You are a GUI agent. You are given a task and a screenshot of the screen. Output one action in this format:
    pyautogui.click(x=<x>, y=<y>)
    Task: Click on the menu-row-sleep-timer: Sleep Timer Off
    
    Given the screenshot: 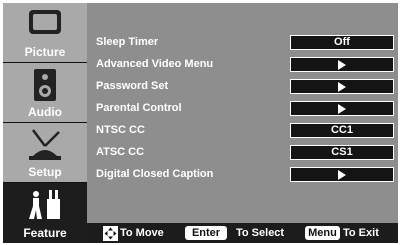 What is the action you would take?
    pyautogui.click(x=245, y=42)
    